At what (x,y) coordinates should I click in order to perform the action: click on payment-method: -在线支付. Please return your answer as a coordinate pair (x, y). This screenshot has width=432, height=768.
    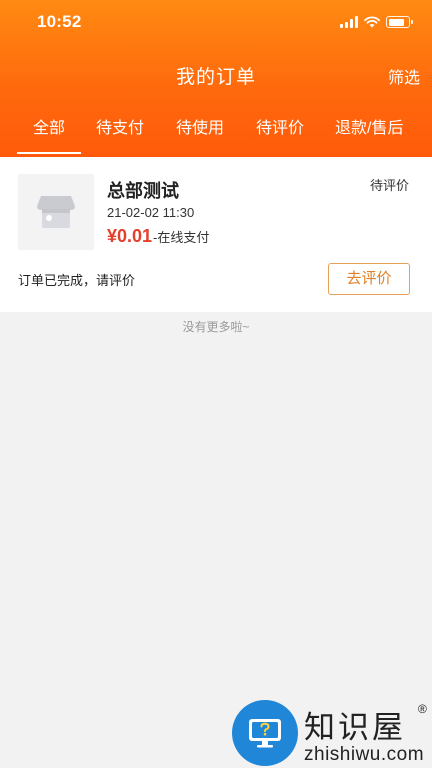
    Looking at the image, I should click on (181, 237).